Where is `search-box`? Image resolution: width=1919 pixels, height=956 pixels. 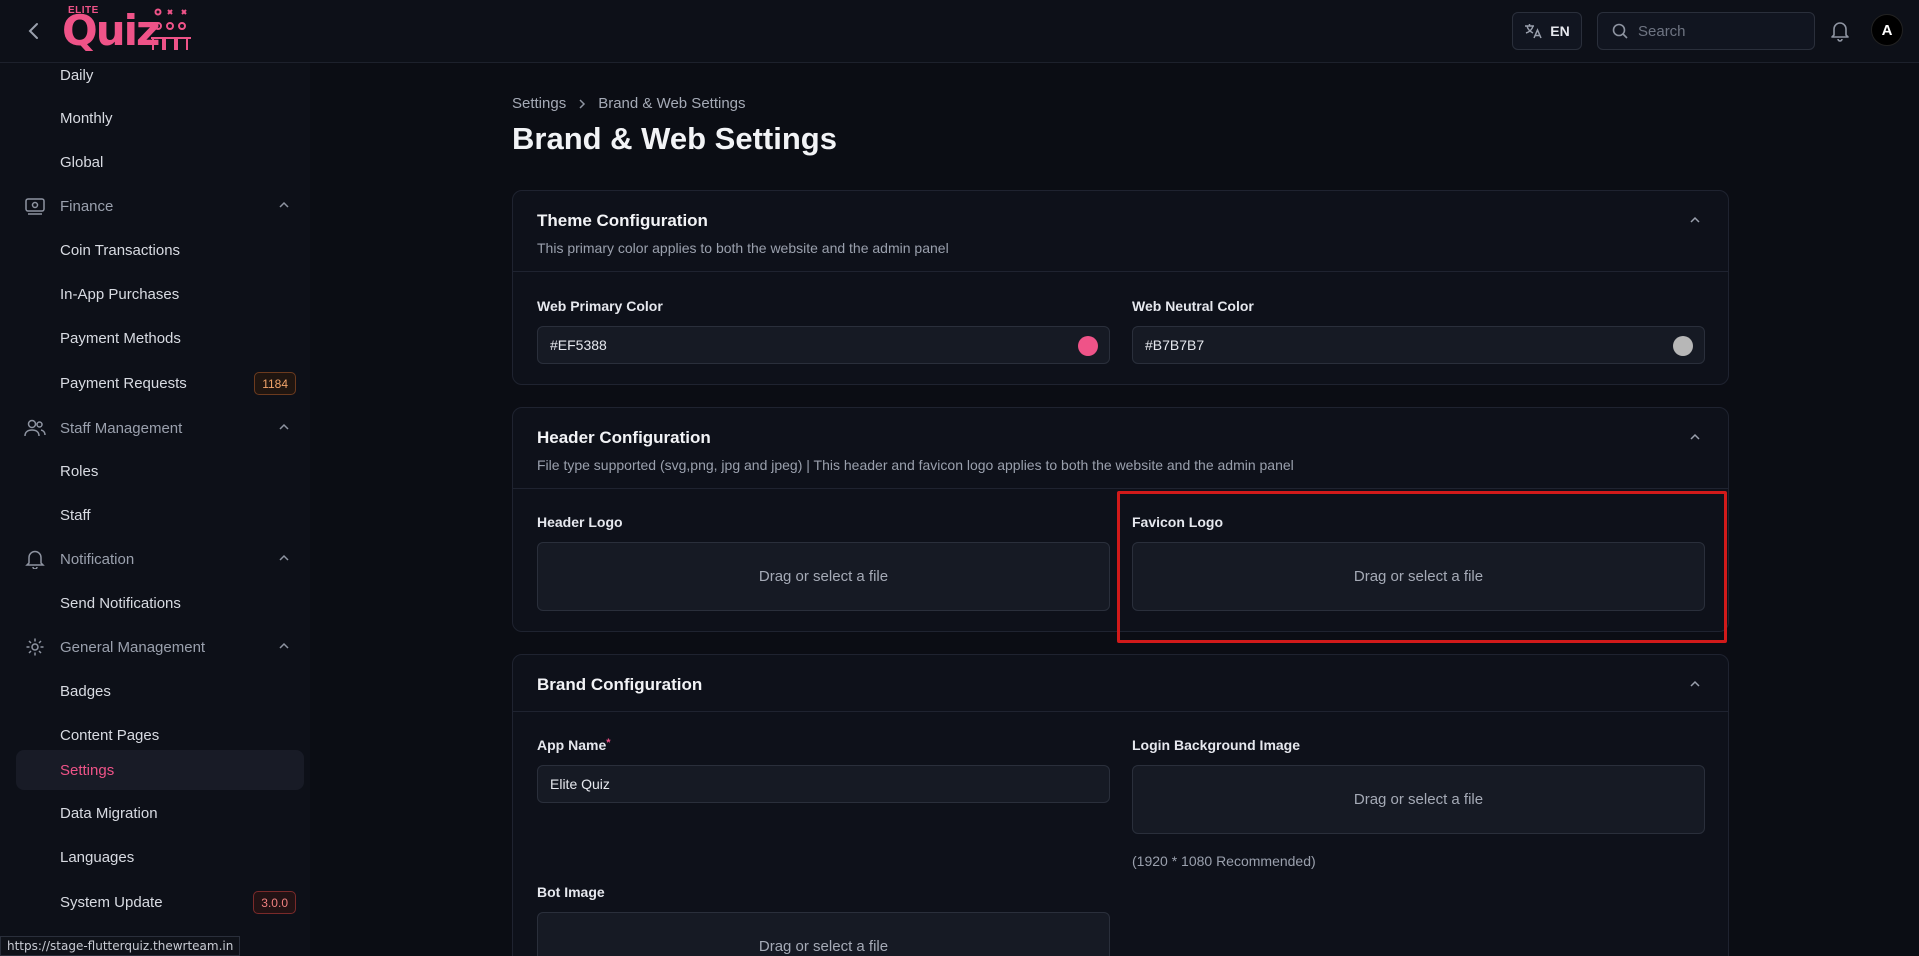 search-box is located at coordinates (1706, 31).